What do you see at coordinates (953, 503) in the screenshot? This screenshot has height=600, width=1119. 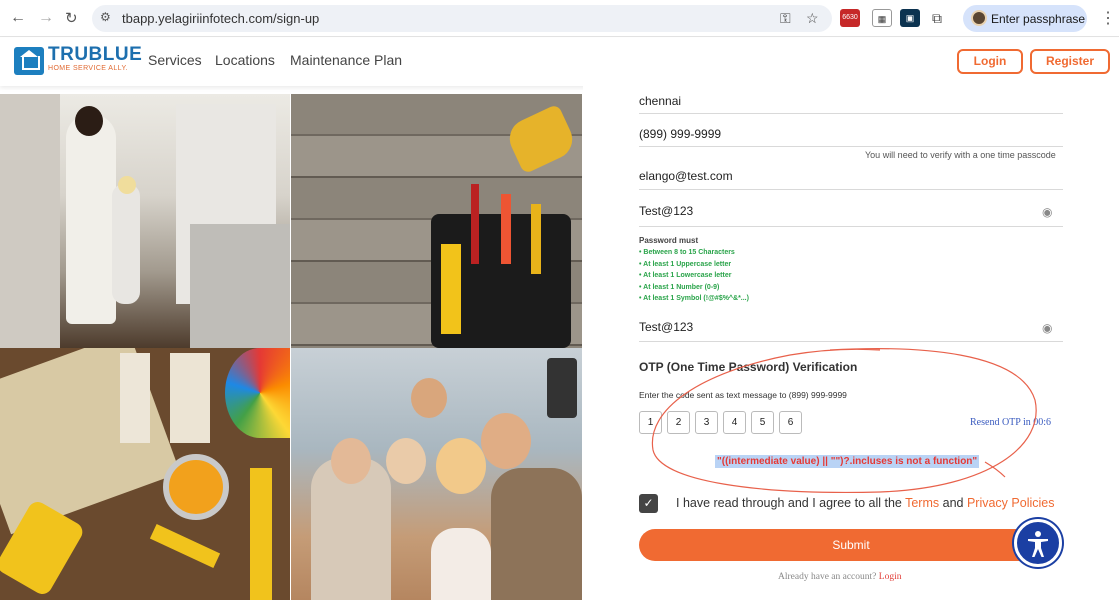 I see `agree-and: and` at bounding box center [953, 503].